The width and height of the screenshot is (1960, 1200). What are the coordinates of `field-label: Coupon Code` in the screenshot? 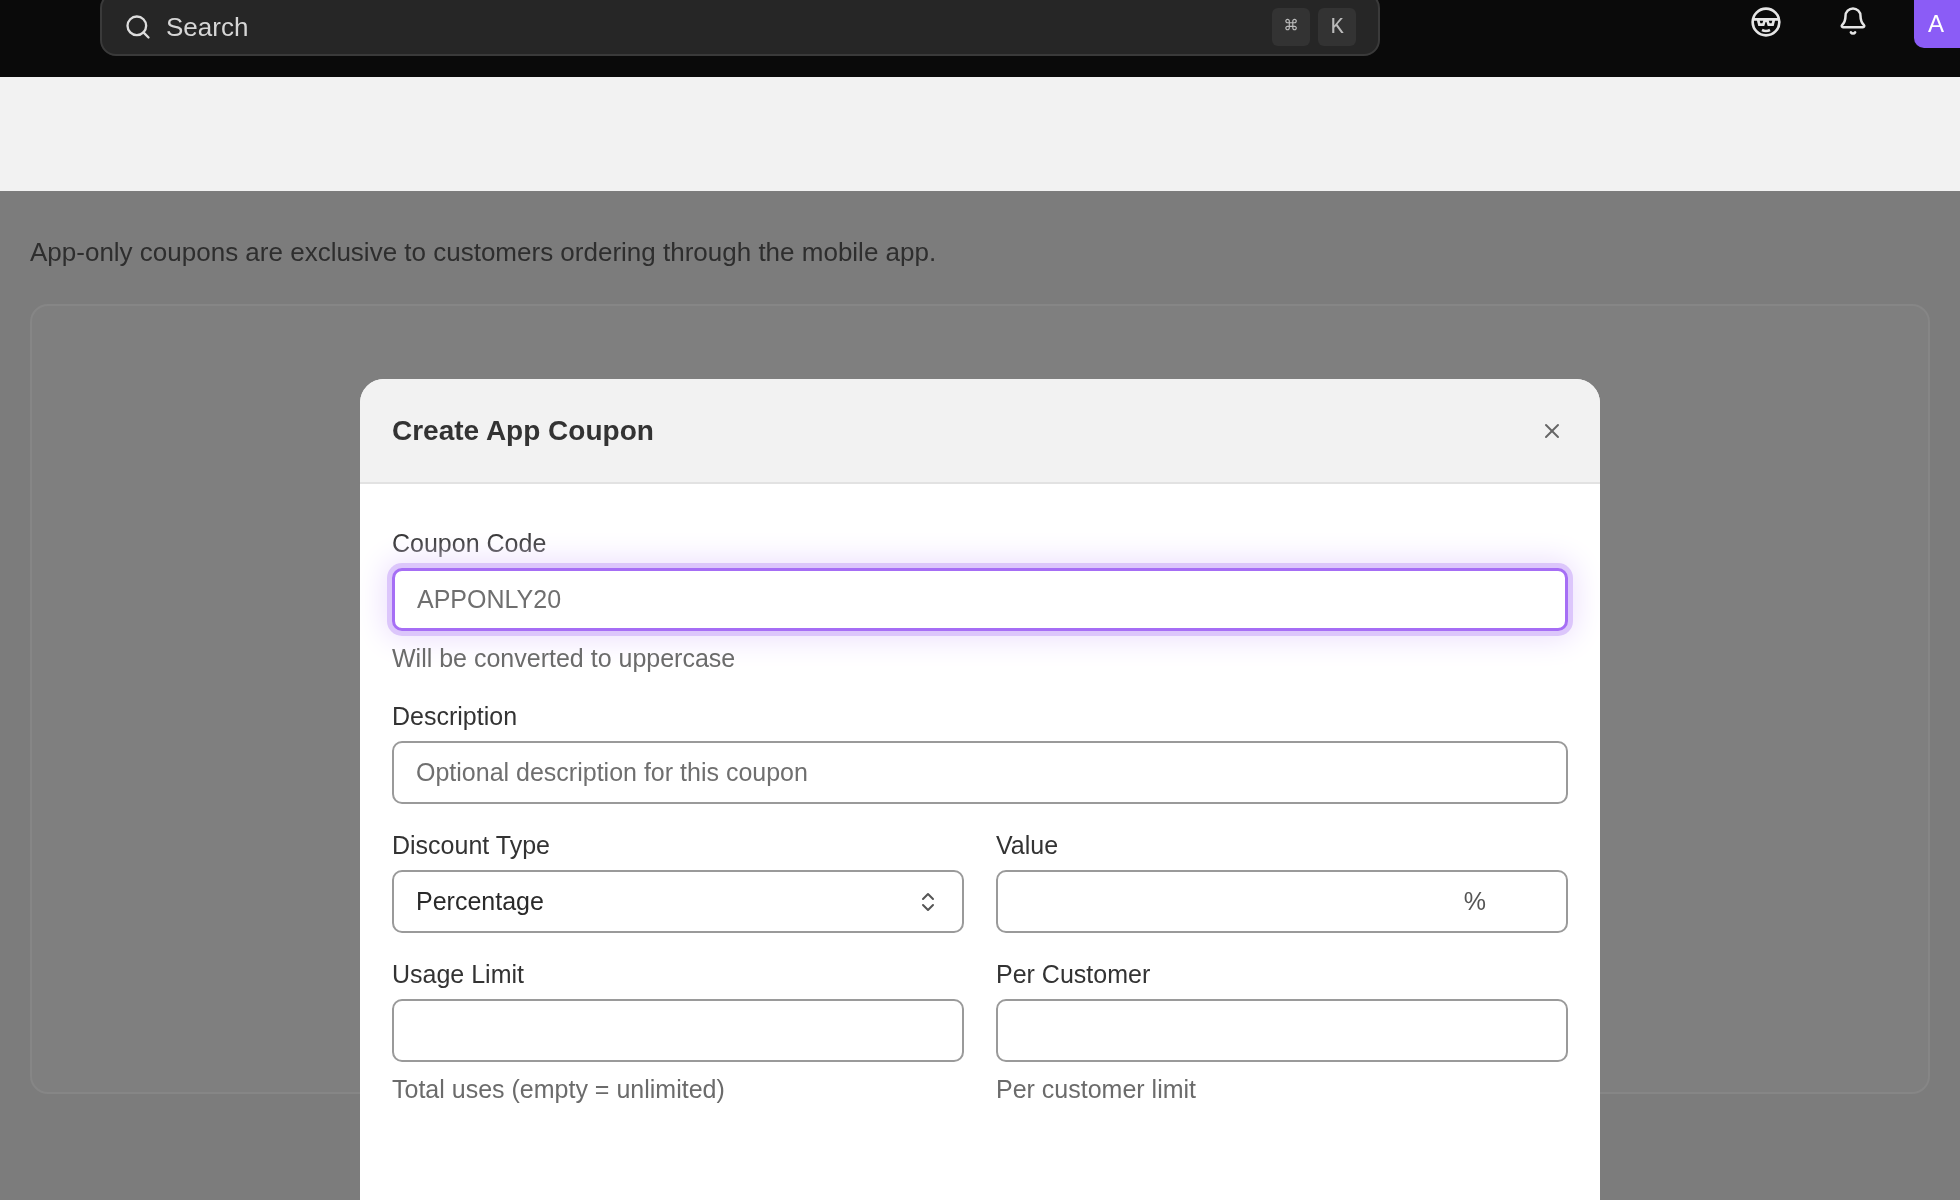 It's located at (470, 543).